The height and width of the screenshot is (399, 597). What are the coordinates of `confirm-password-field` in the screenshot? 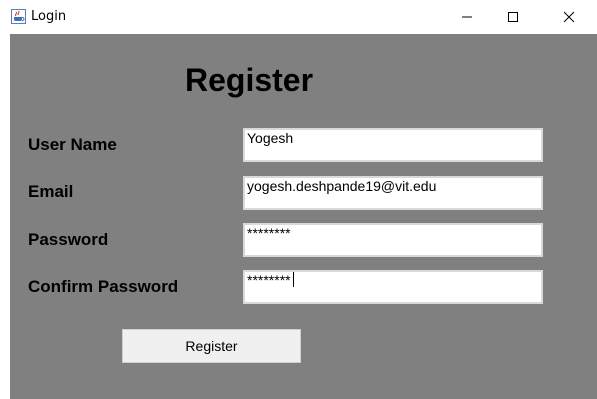 It's located at (393, 287).